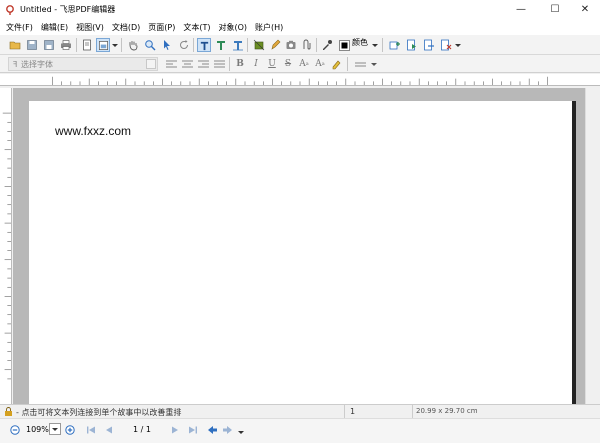 This screenshot has width=600, height=443. What do you see at coordinates (66, 45) in the screenshot?
I see `print-icon` at bounding box center [66, 45].